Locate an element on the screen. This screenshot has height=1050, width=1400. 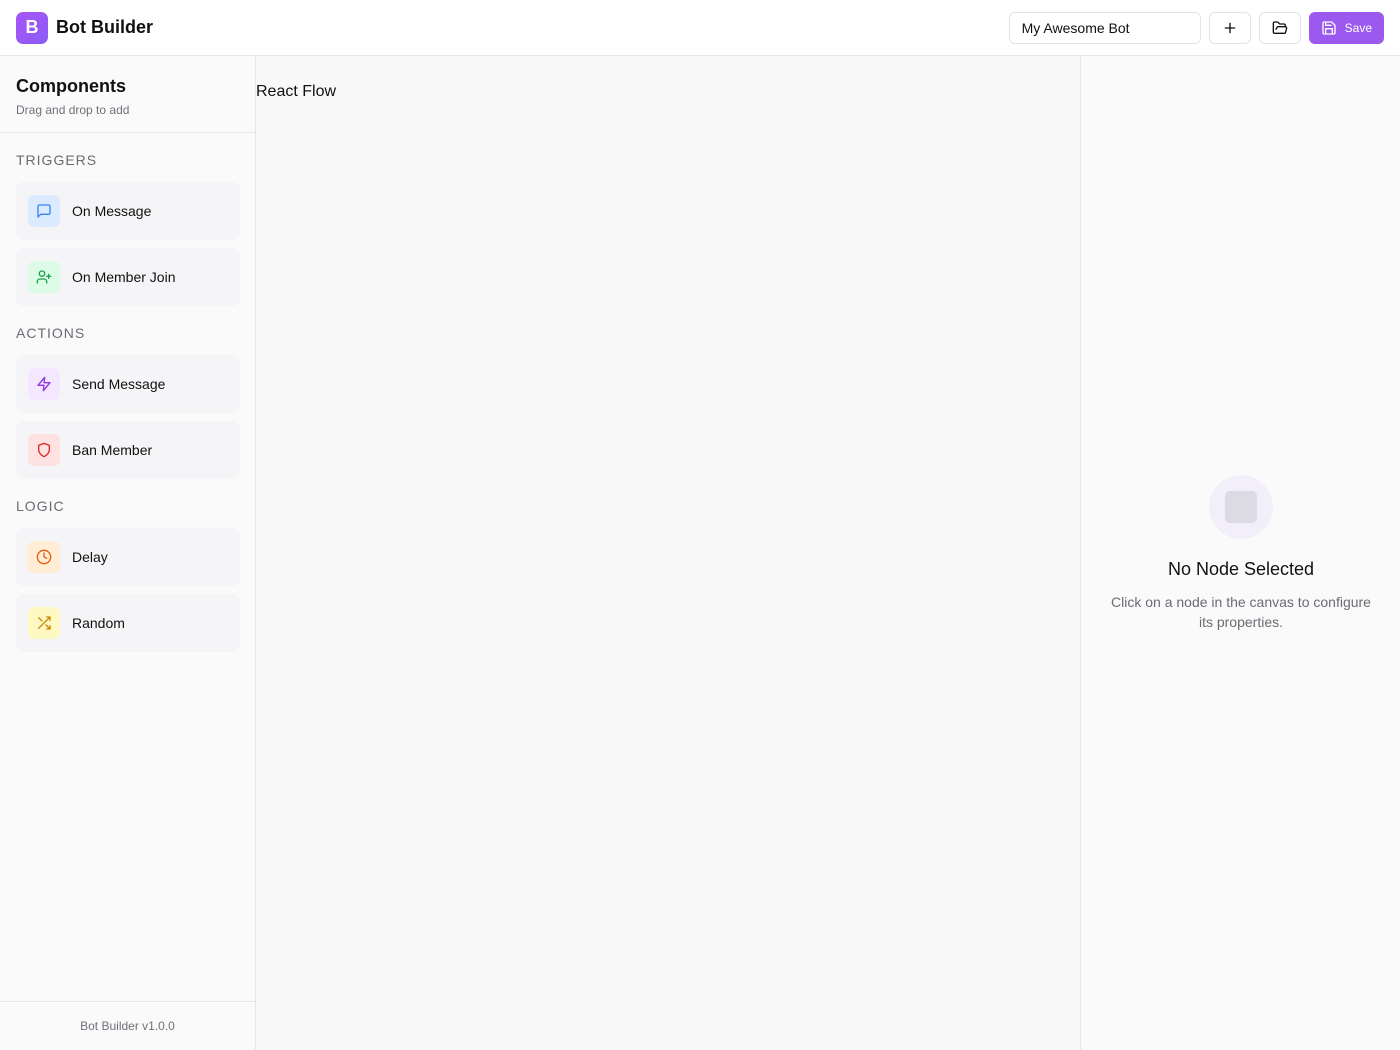
plus-icon is located at coordinates (1229, 27).